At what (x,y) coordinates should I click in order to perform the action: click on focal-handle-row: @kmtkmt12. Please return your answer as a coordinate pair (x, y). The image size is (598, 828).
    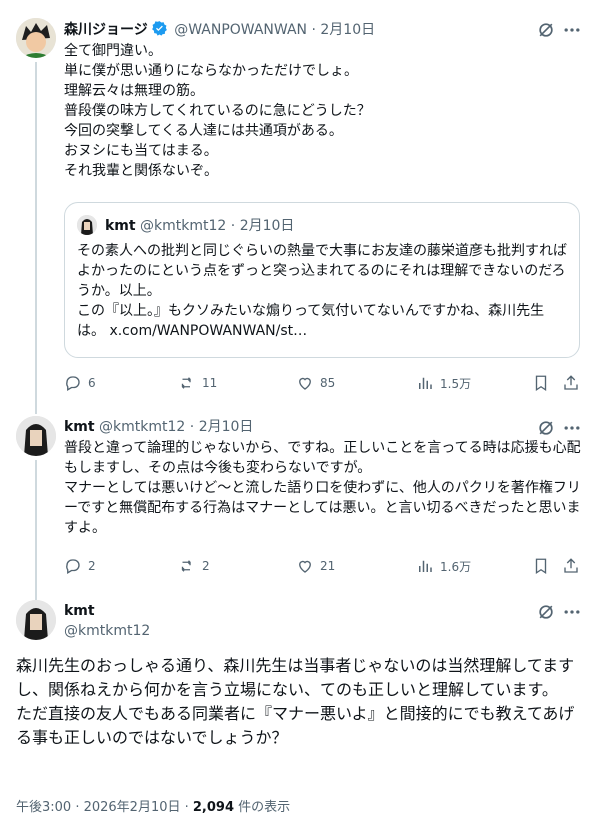
    Looking at the image, I should click on (107, 631).